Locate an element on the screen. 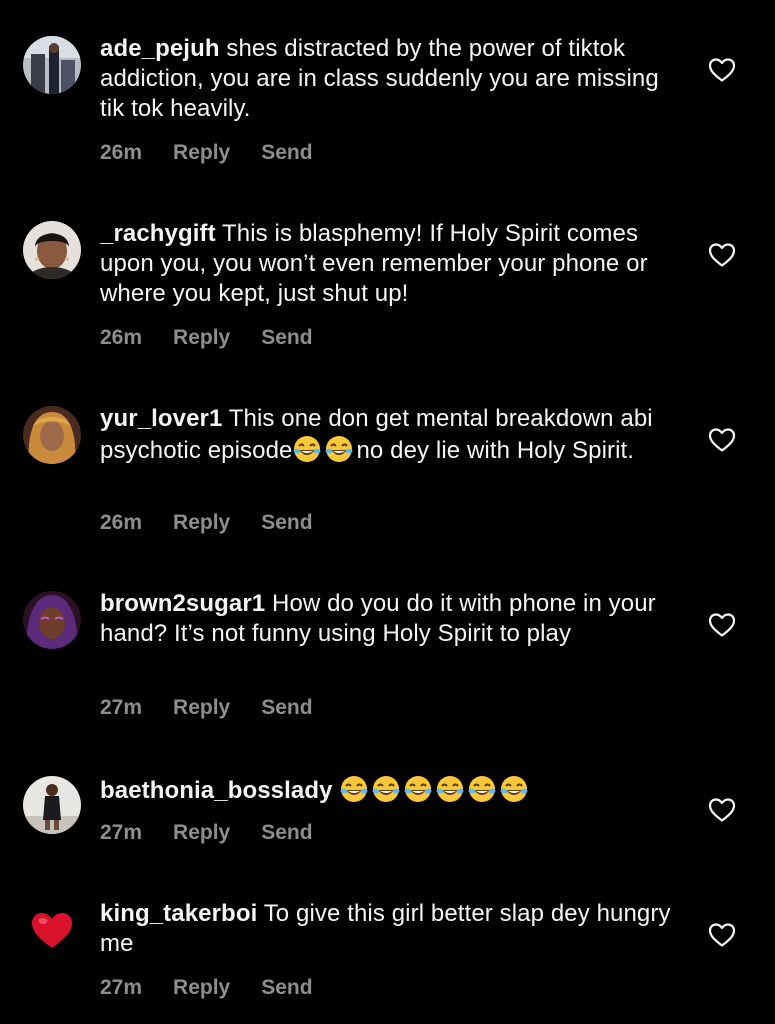  comment-body: baethonia_bosslady is located at coordinates (387, 790).